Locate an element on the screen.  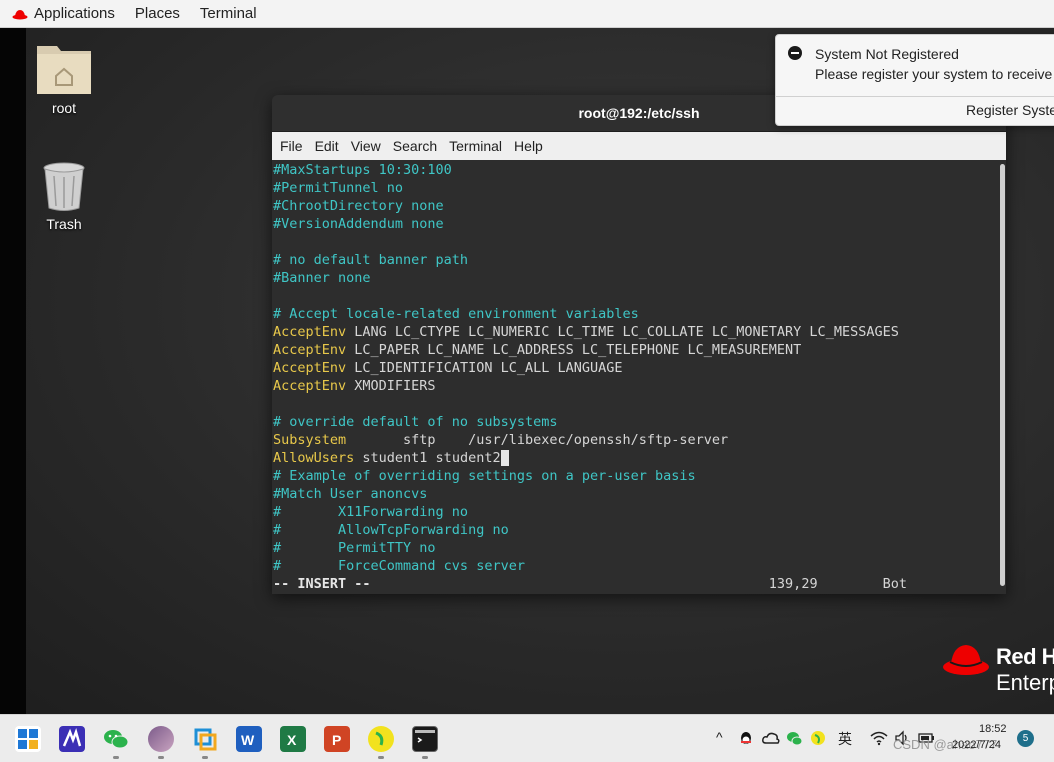
desktop-icon-trash: Trash is located at coordinates (64, 196).